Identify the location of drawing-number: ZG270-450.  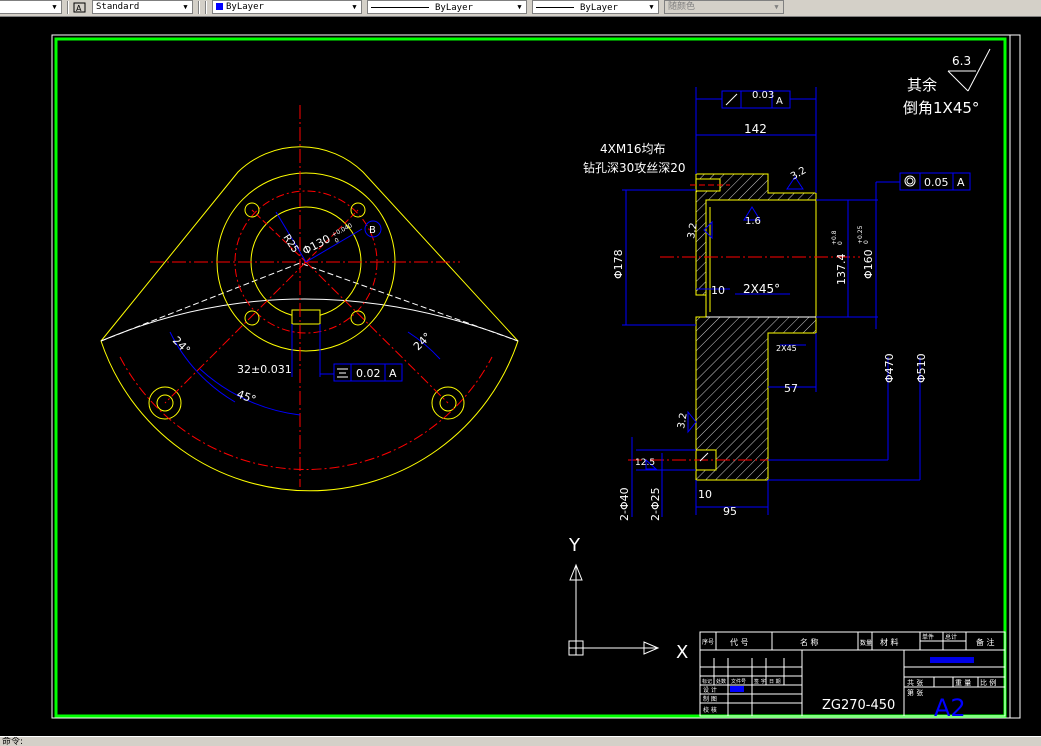
(858, 705).